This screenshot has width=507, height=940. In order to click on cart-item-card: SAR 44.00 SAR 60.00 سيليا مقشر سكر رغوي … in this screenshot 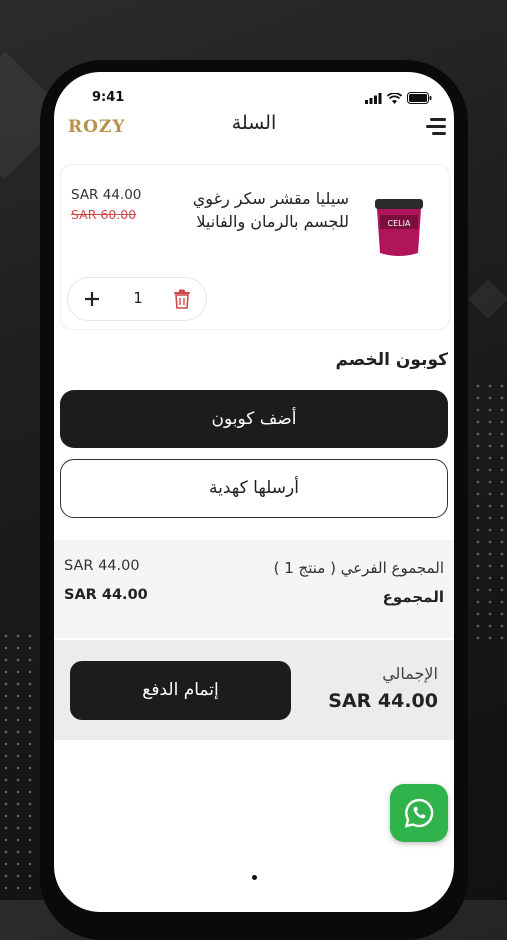, I will do `click(255, 247)`.